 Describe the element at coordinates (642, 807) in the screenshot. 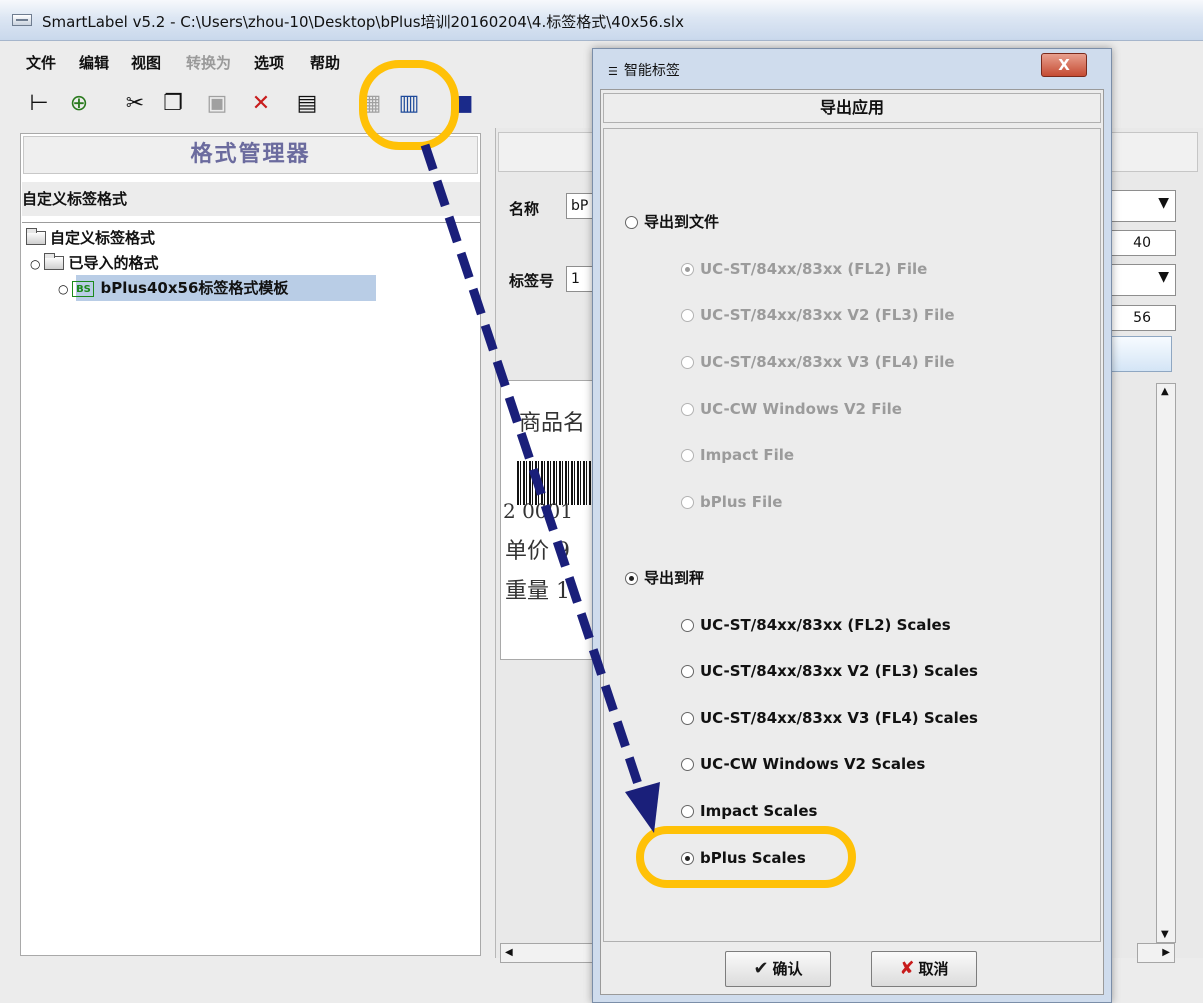

I see `arrow-head` at that location.